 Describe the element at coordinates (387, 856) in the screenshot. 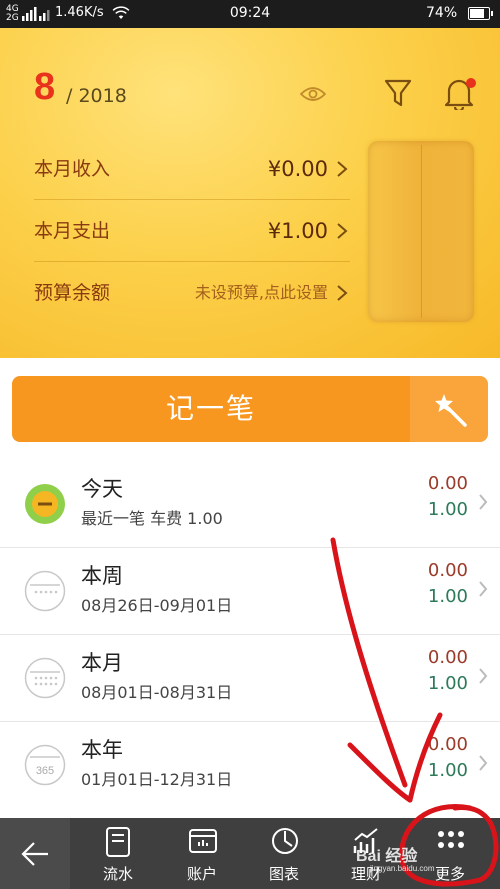

I see `watermark-text: Bai 经验` at that location.